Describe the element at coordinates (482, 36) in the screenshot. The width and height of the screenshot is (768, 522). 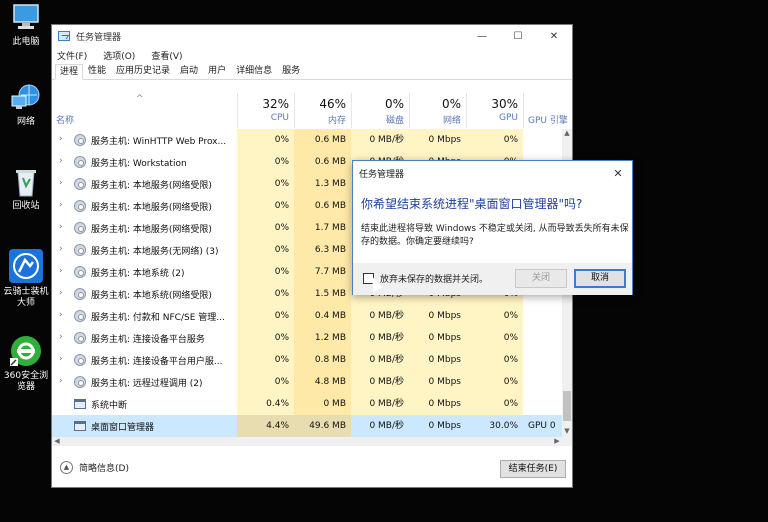
I see `minimize-button: —` at that location.